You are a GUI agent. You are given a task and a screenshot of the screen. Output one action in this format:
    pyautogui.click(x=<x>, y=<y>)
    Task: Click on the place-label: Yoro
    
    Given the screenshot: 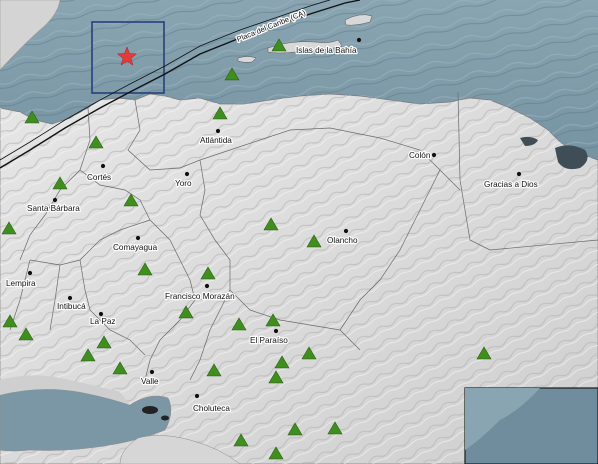 What is the action you would take?
    pyautogui.click(x=183, y=183)
    